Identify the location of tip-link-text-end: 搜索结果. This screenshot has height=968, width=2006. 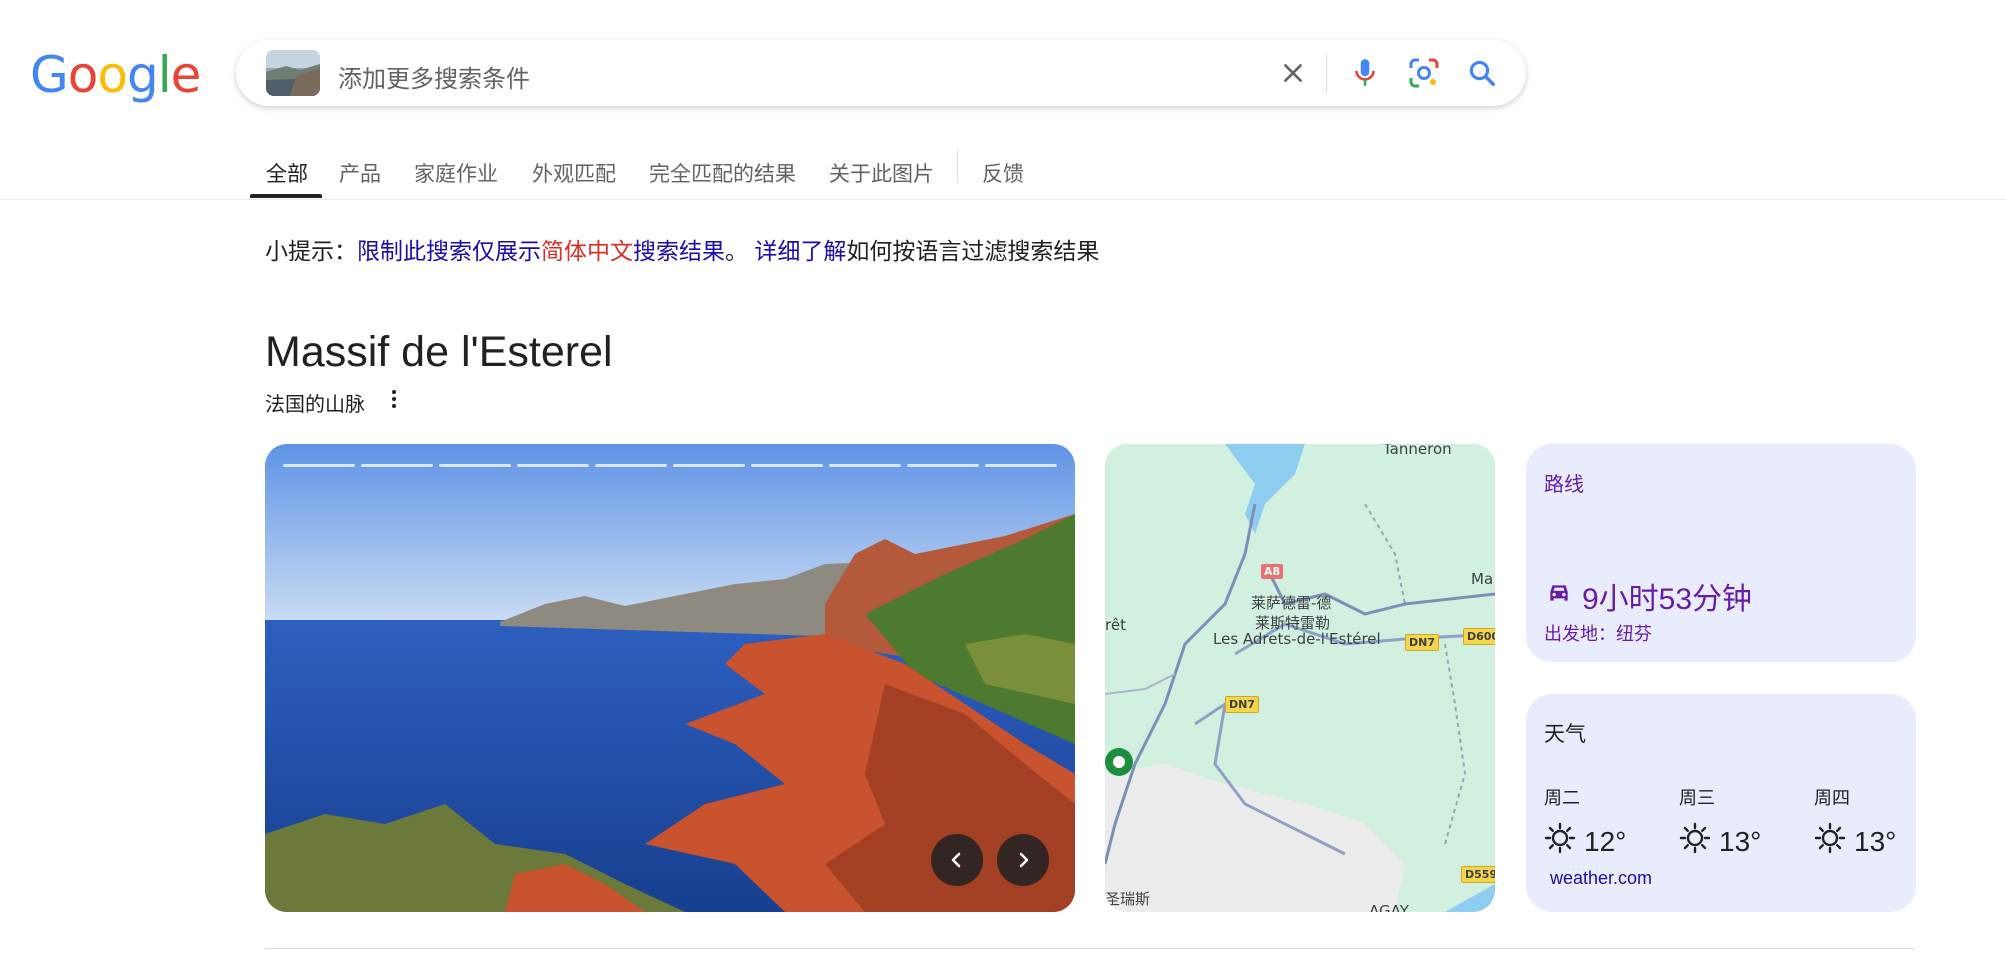
(679, 251).